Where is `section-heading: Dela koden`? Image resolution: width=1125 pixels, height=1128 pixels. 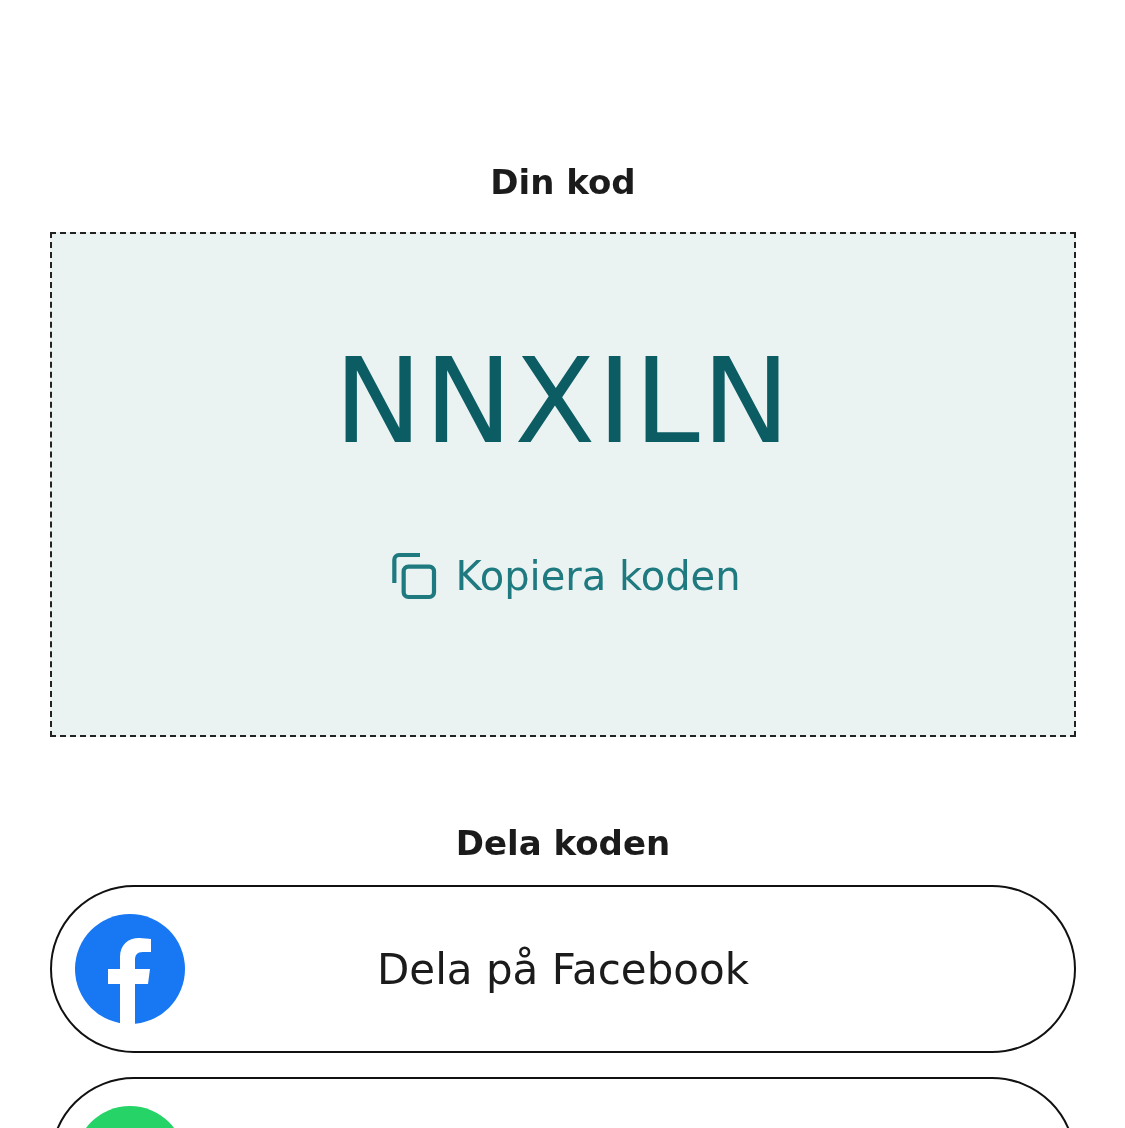 section-heading: Dela koden is located at coordinates (563, 843).